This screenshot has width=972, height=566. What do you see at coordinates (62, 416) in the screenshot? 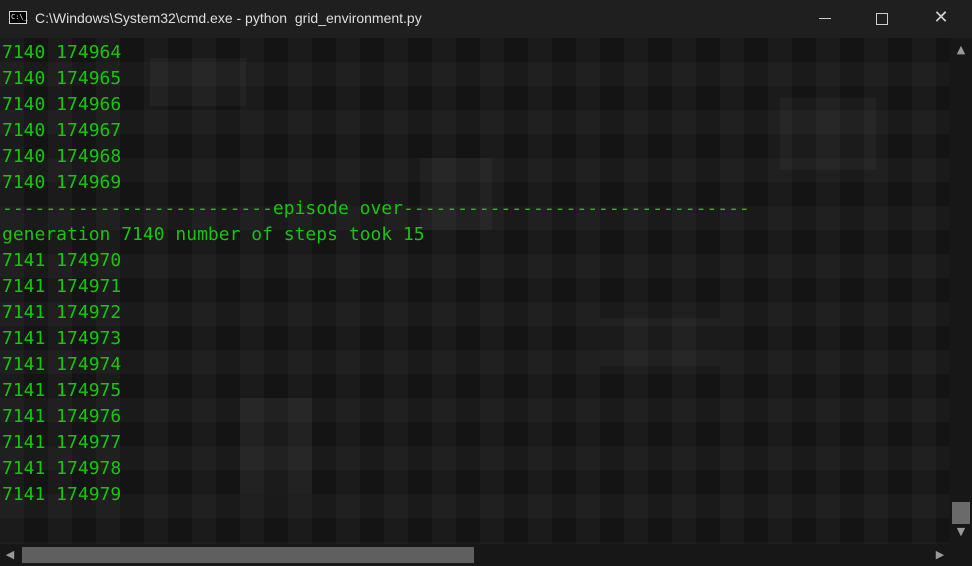
I see `console-line: 7141 174976` at bounding box center [62, 416].